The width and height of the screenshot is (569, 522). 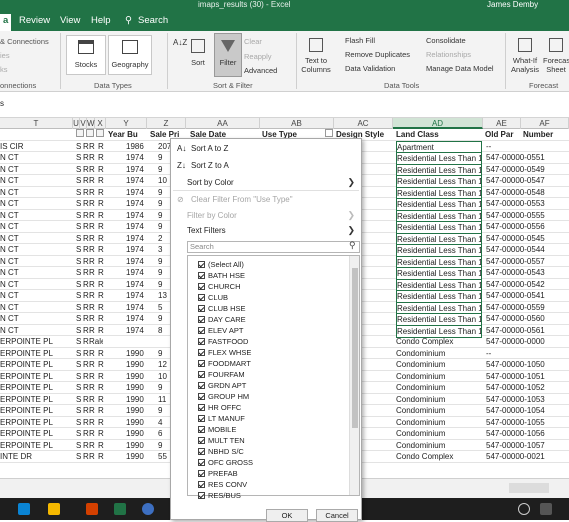 I want to click on filter-value-item: ELEV APT, so click(x=220, y=330).